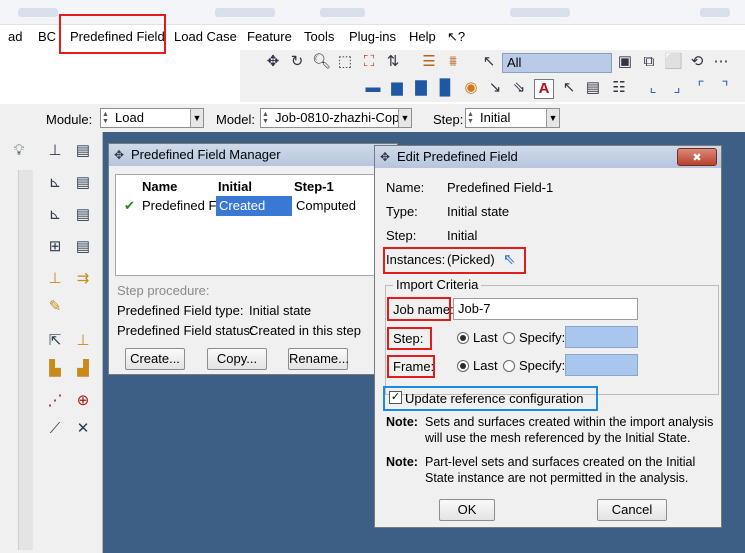 The width and height of the screenshot is (745, 553). I want to click on toolbox-scrollbar, so click(25, 360).